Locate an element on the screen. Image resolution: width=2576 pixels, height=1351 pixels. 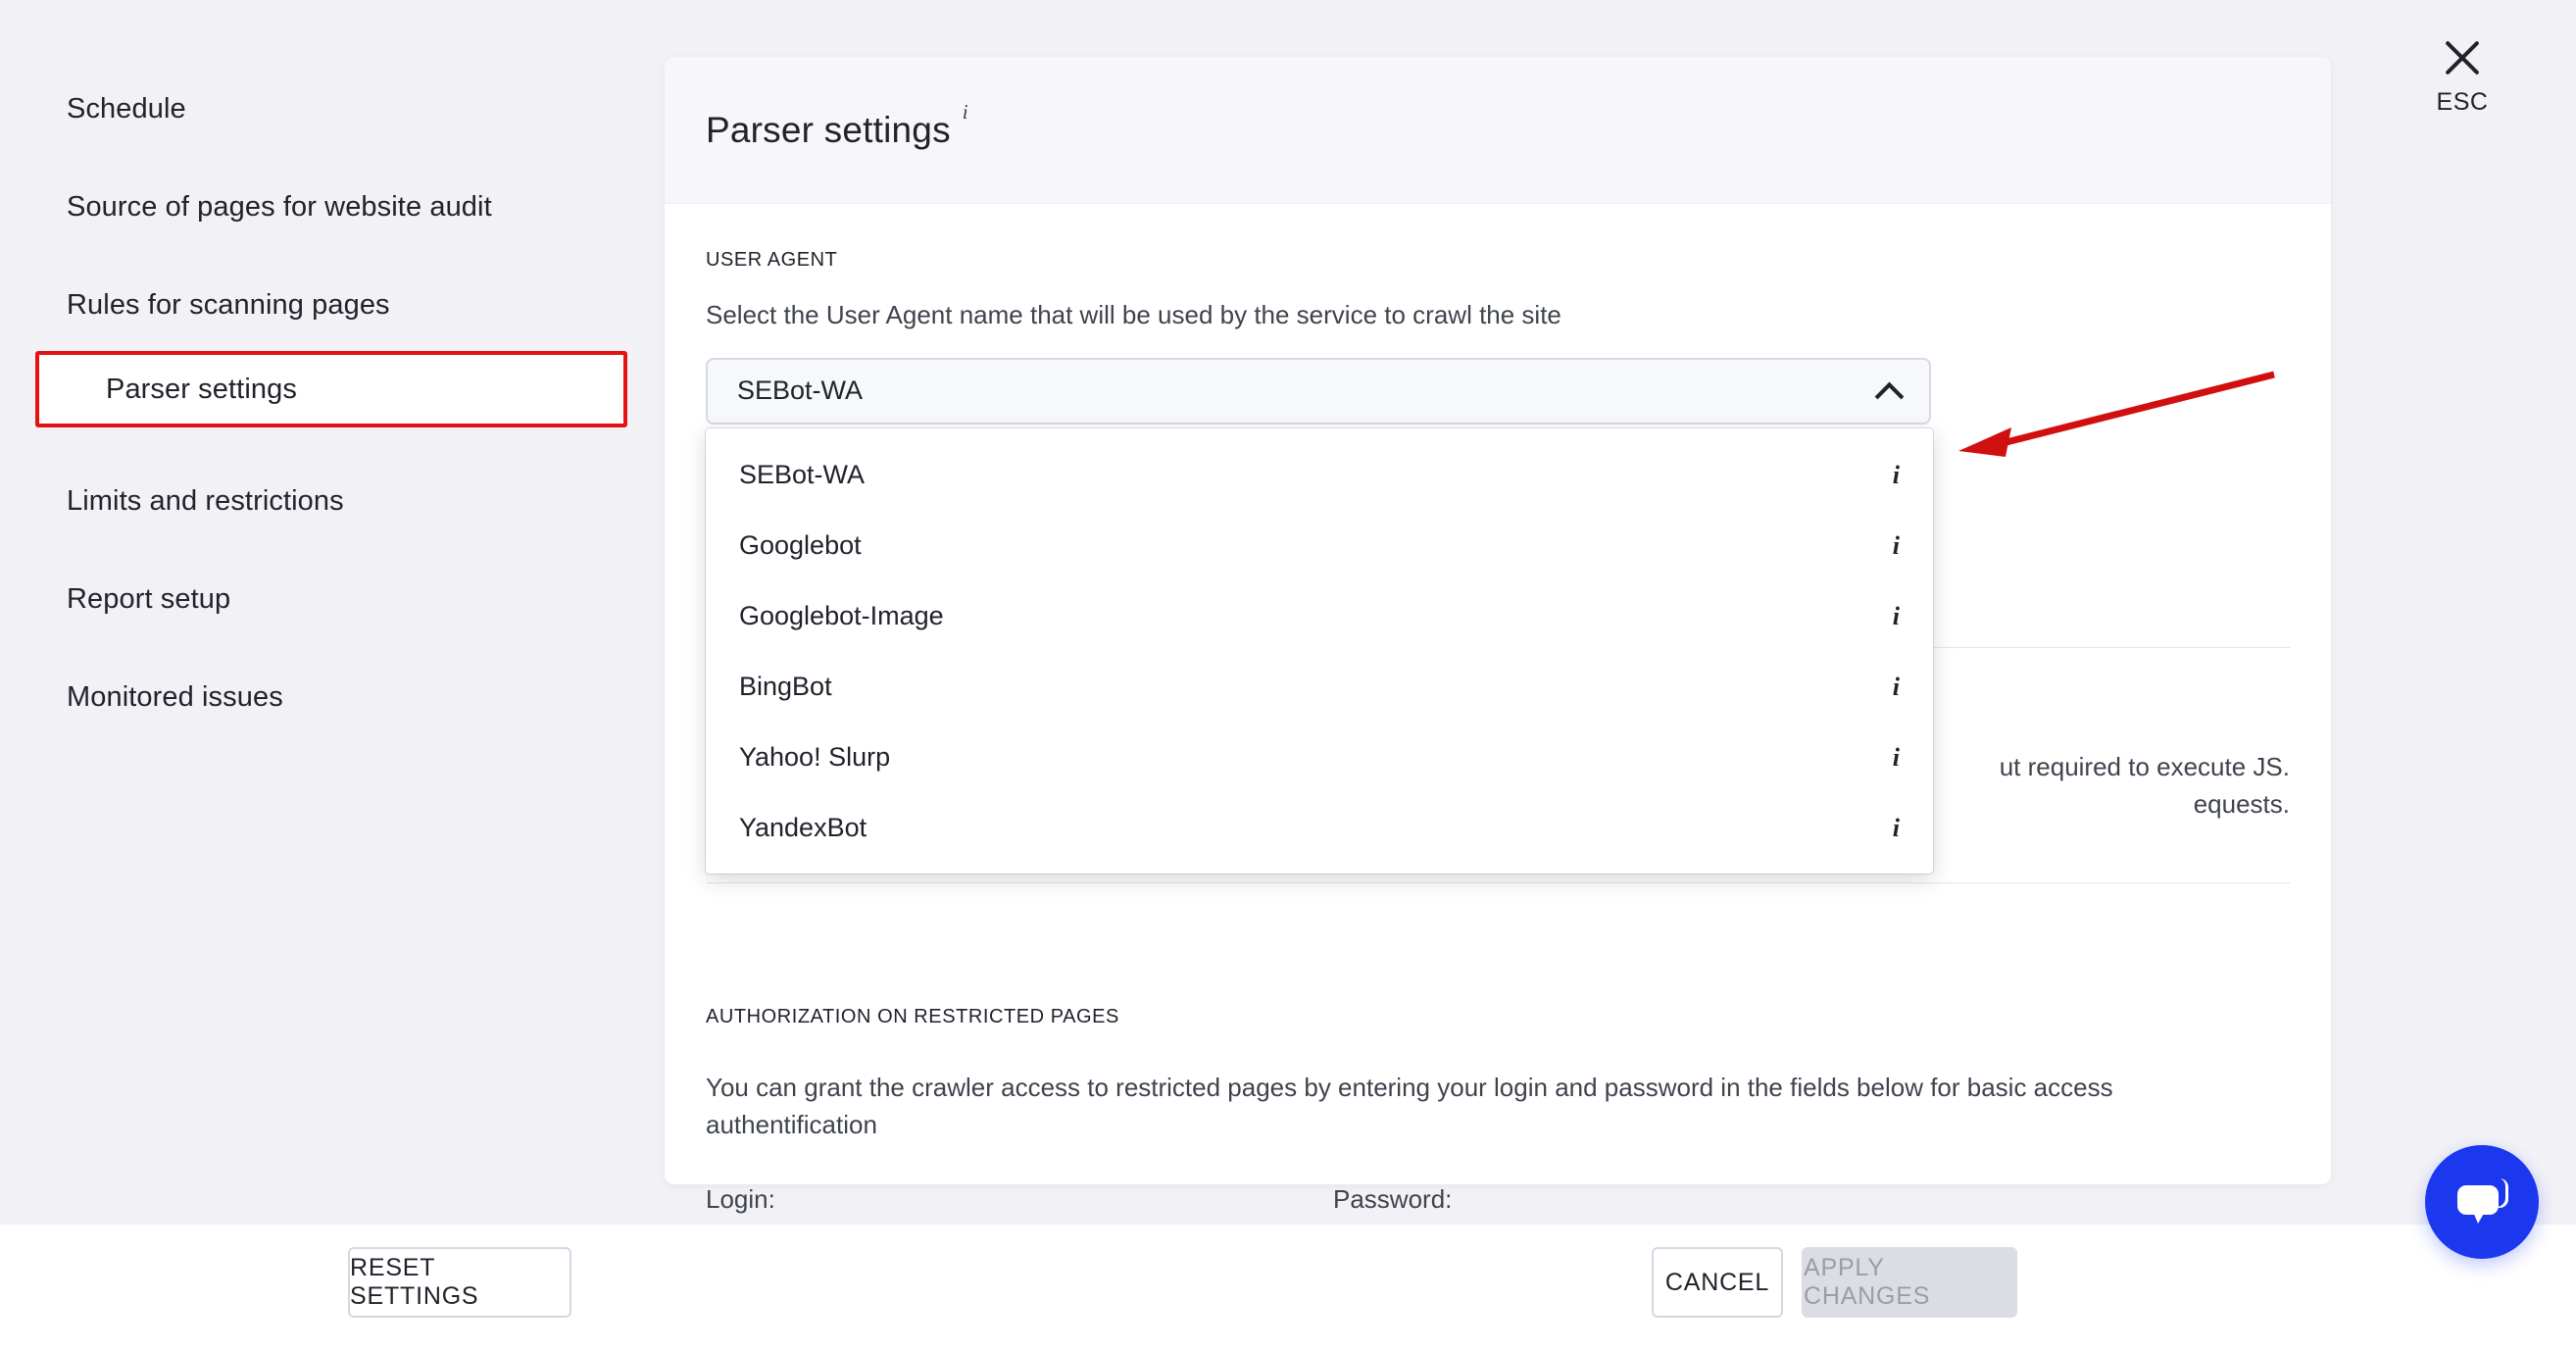
dropdown-option-label: Googlebot is located at coordinates (800, 545).